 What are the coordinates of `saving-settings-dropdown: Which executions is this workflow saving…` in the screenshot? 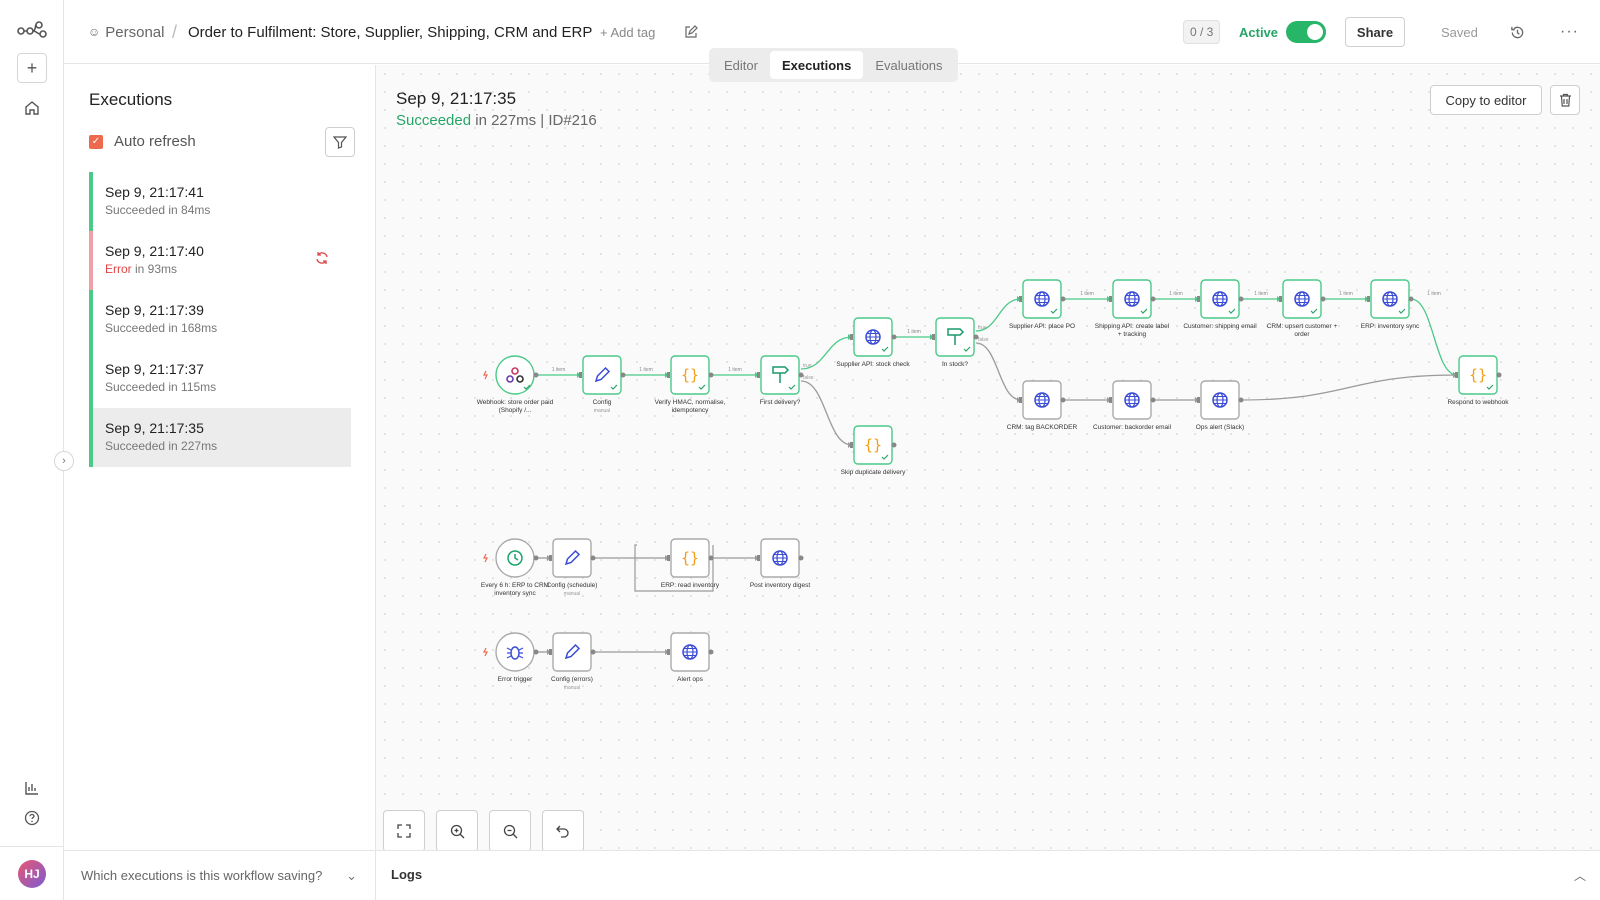 It's located at (219, 875).